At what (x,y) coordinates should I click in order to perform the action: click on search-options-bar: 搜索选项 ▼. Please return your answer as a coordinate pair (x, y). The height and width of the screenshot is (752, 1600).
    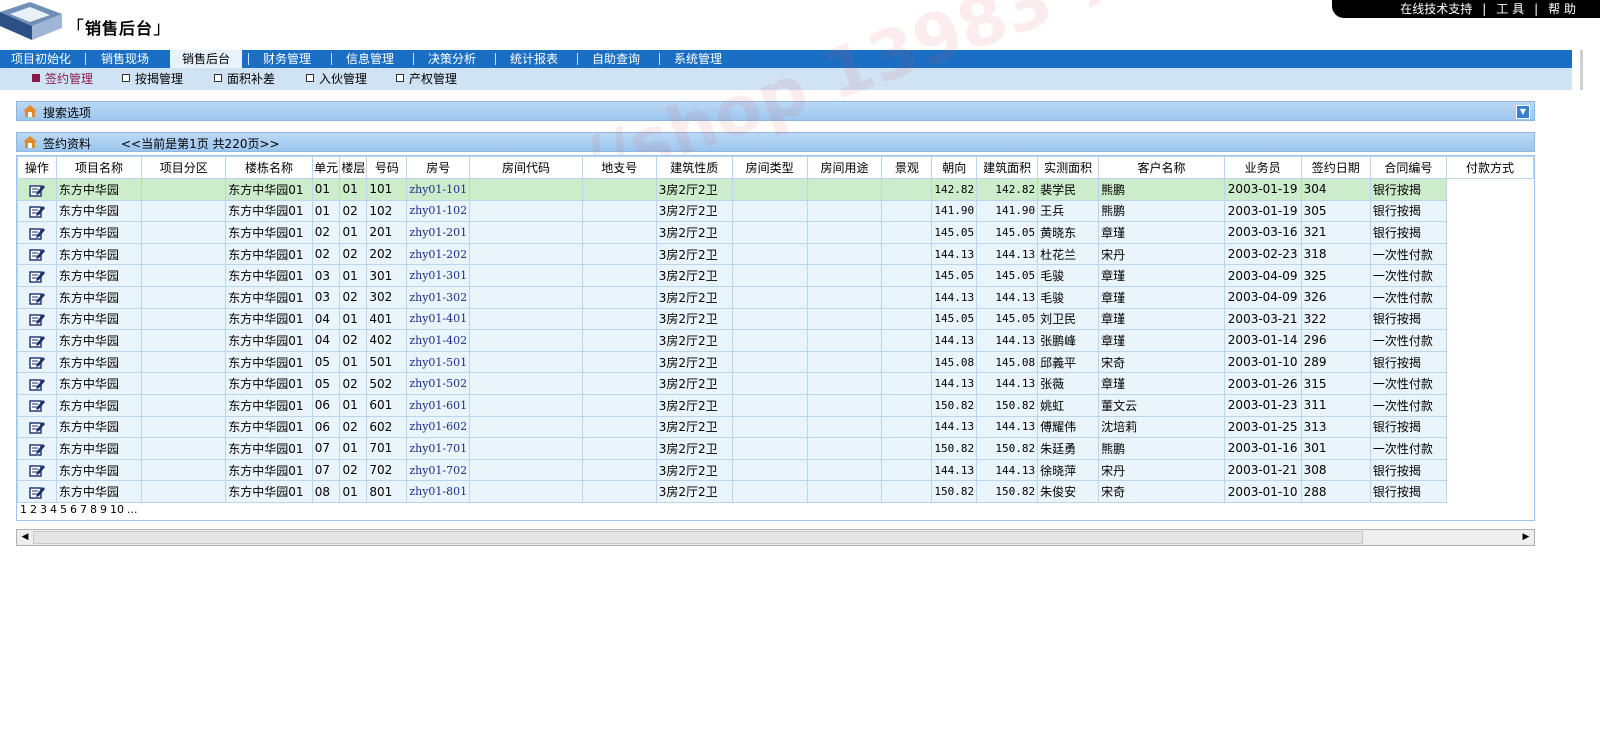
    Looking at the image, I should click on (775, 111).